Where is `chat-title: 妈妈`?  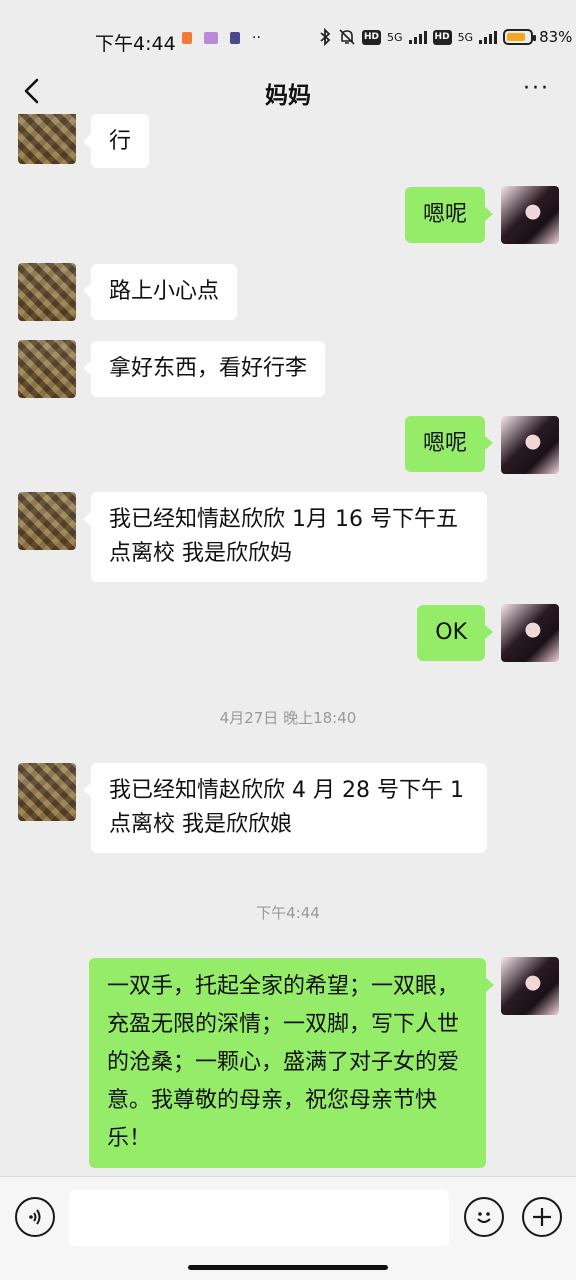
chat-title: 妈妈 is located at coordinates (288, 96).